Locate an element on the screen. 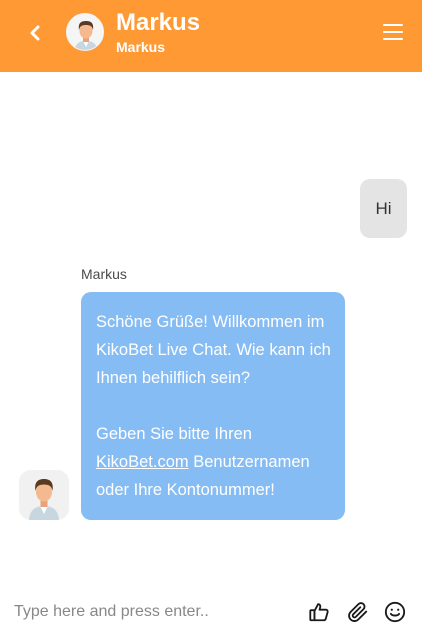  agent-avatar is located at coordinates (44, 495).